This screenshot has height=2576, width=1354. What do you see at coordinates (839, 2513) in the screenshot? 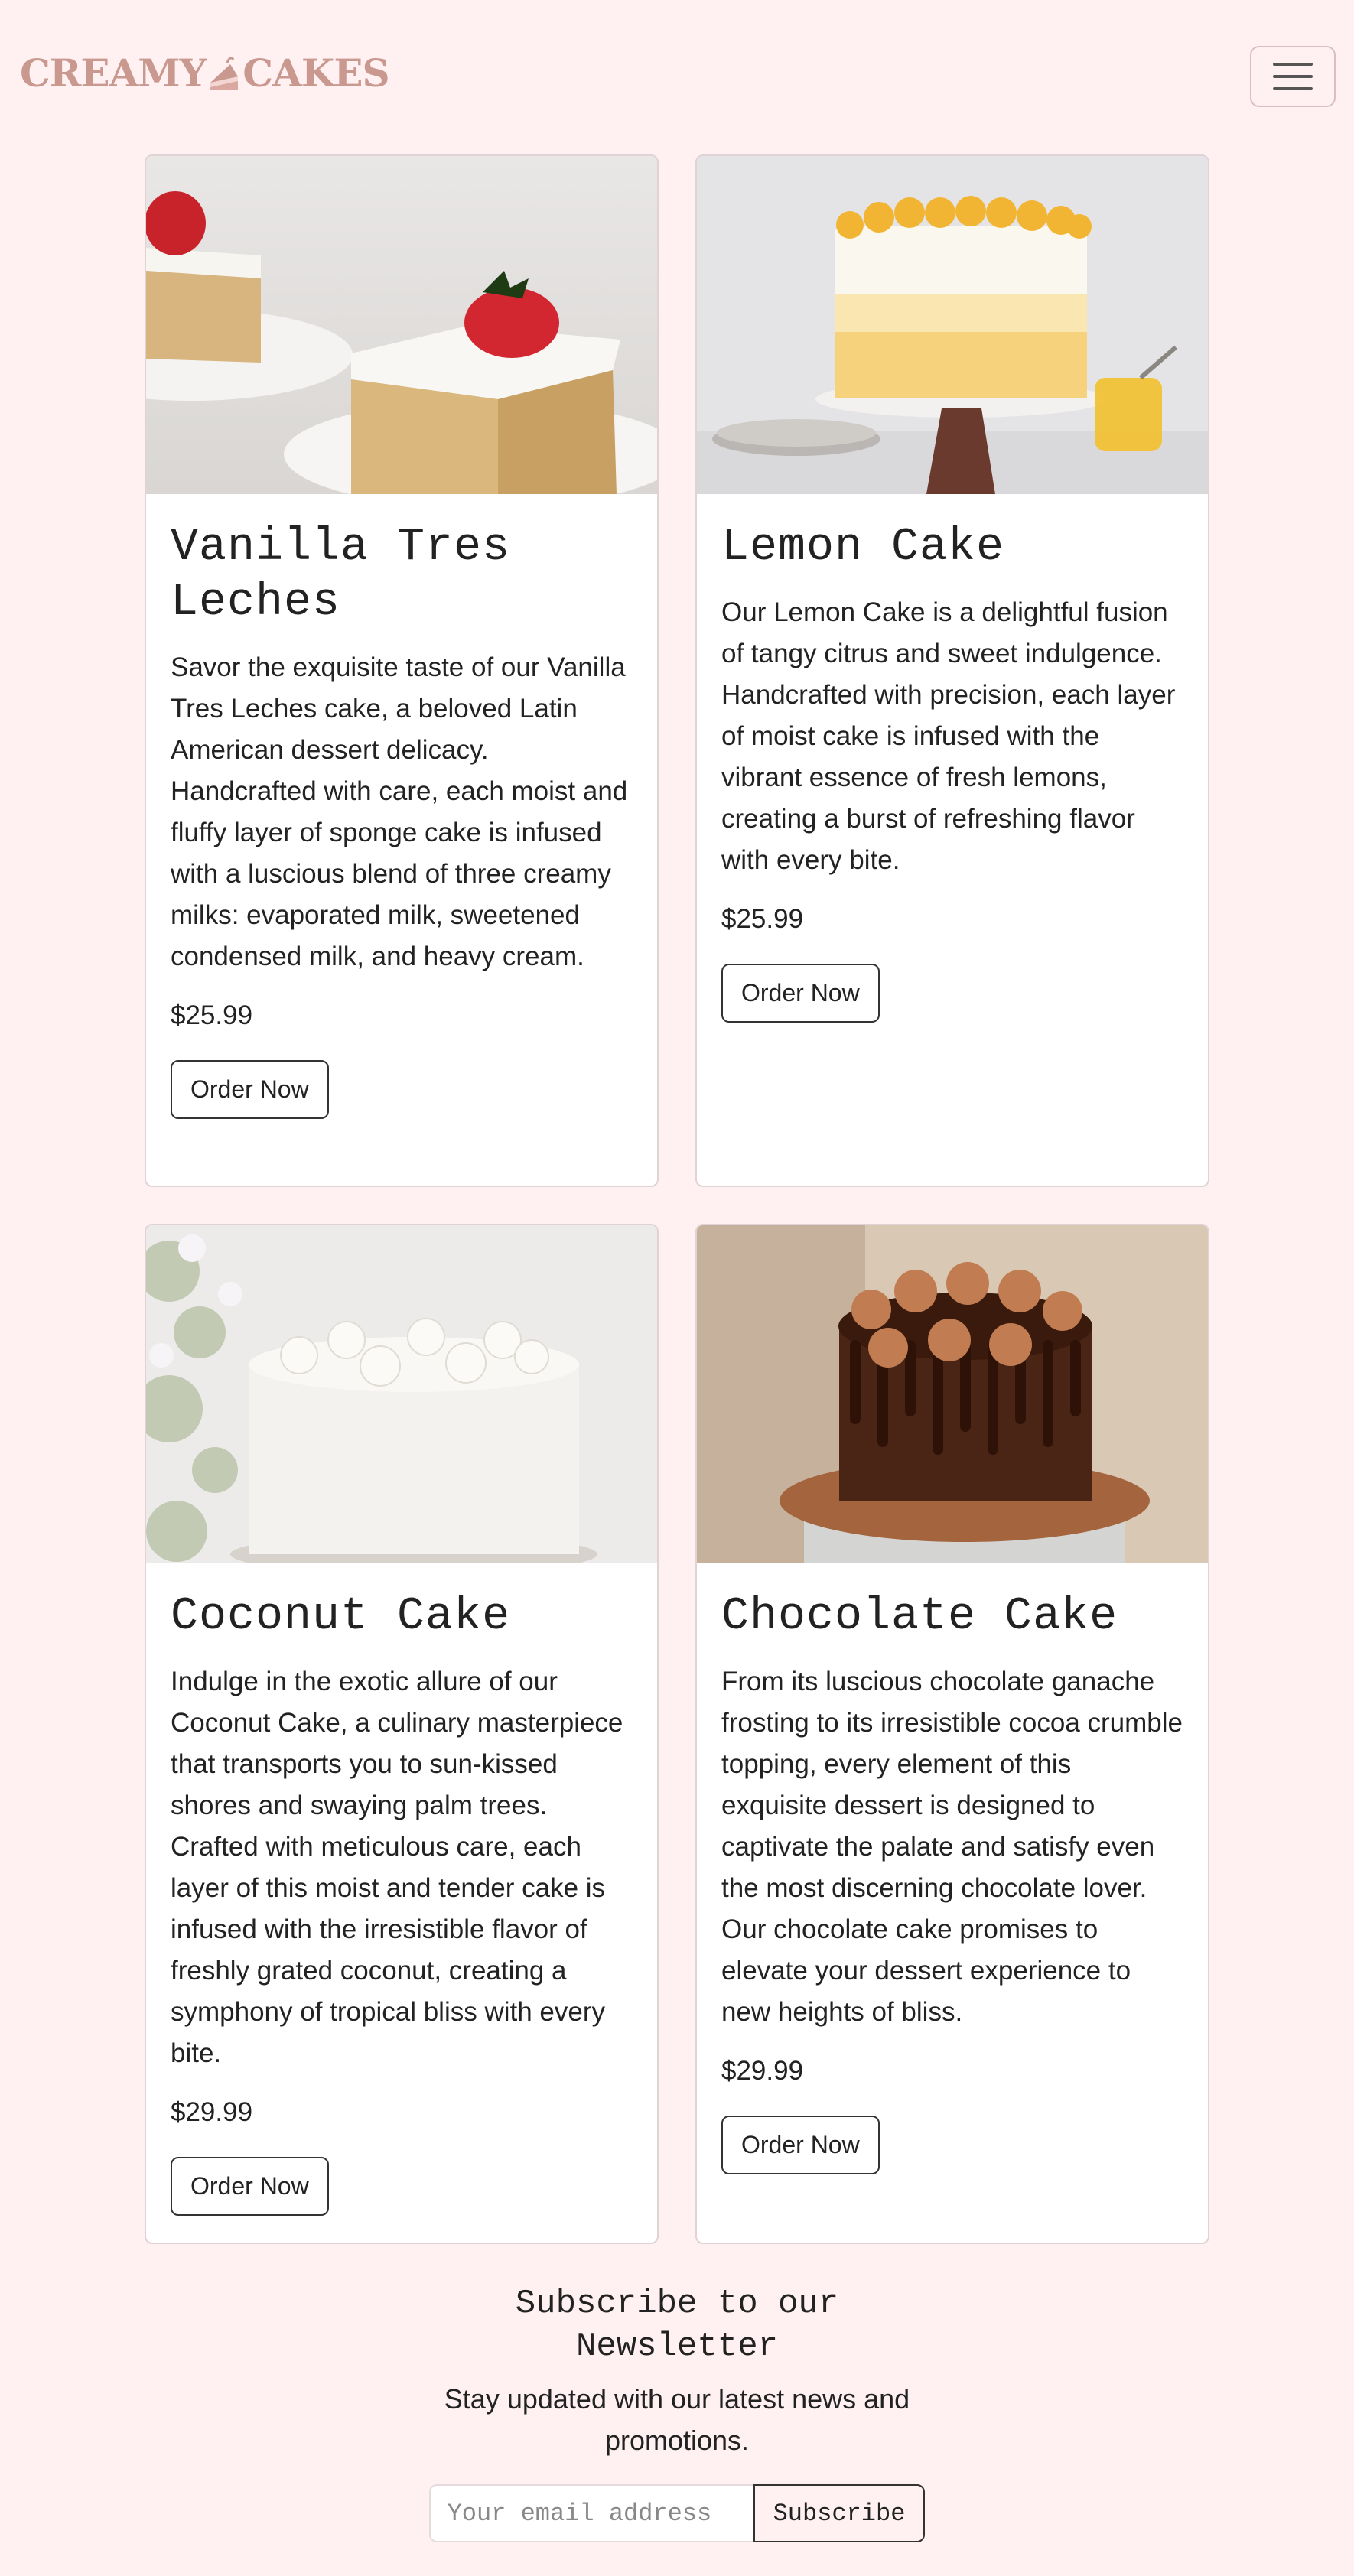
I see `subscribe-button: Subscribe` at bounding box center [839, 2513].